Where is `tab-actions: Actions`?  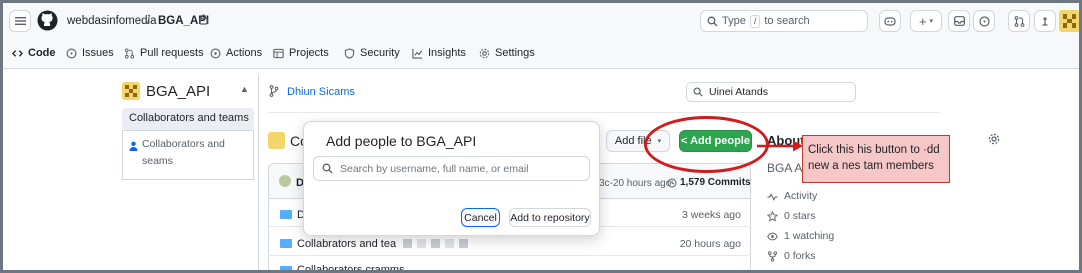
tab-actions: Actions is located at coordinates (236, 53).